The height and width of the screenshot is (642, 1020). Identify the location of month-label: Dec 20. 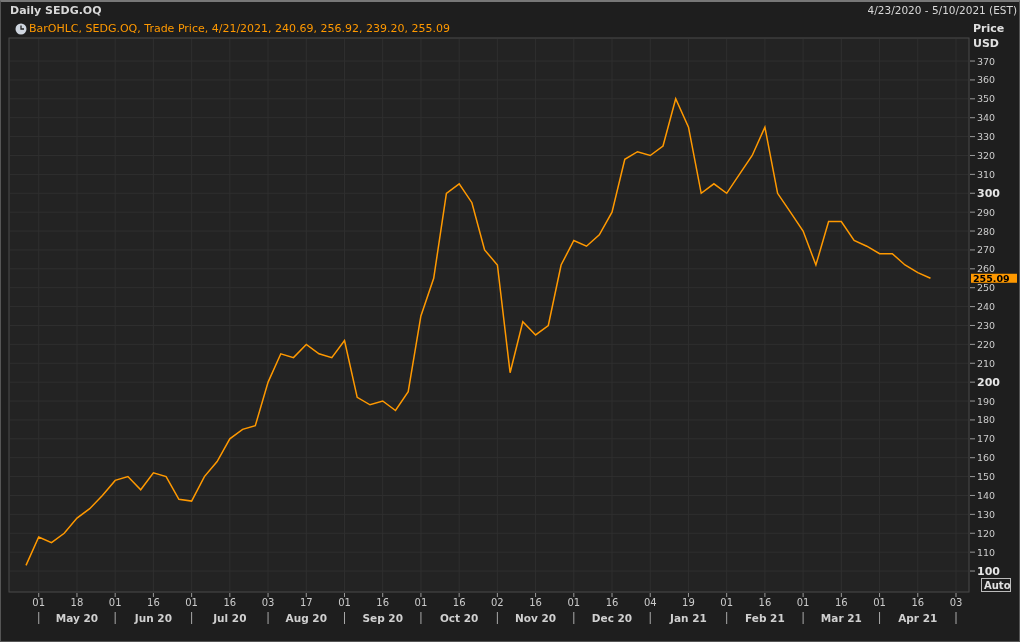
(612, 618).